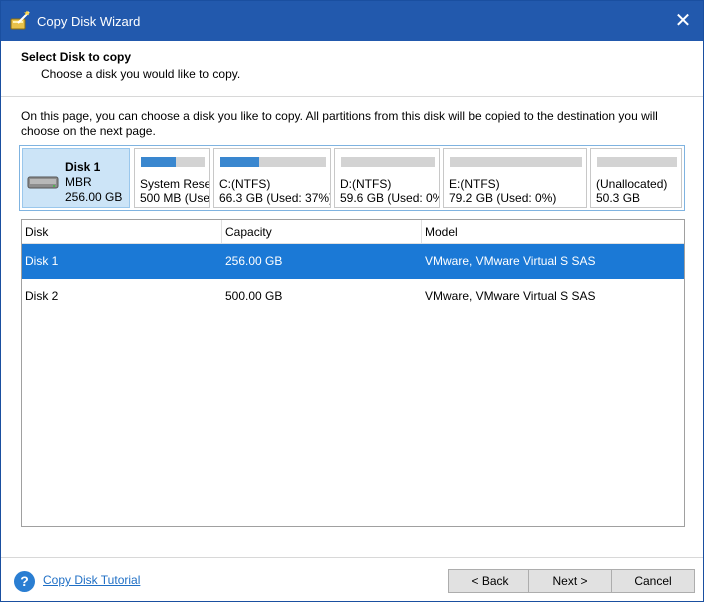 The width and height of the screenshot is (704, 602). What do you see at coordinates (20, 20) in the screenshot?
I see `wizard-wand-icon` at bounding box center [20, 20].